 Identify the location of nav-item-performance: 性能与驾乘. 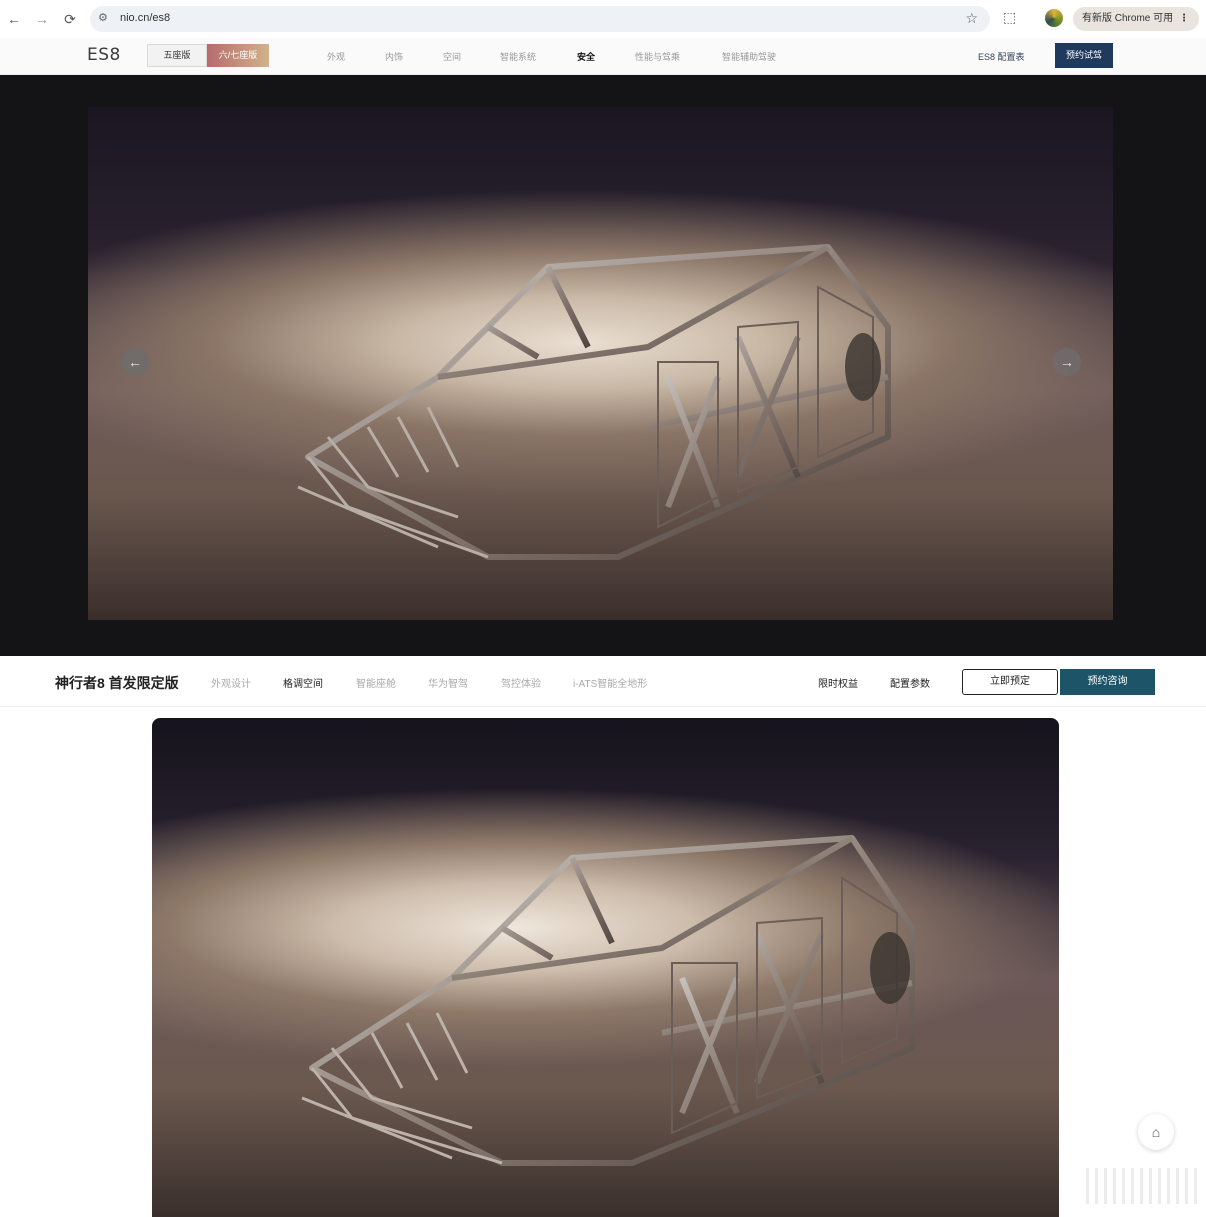
(657, 56).